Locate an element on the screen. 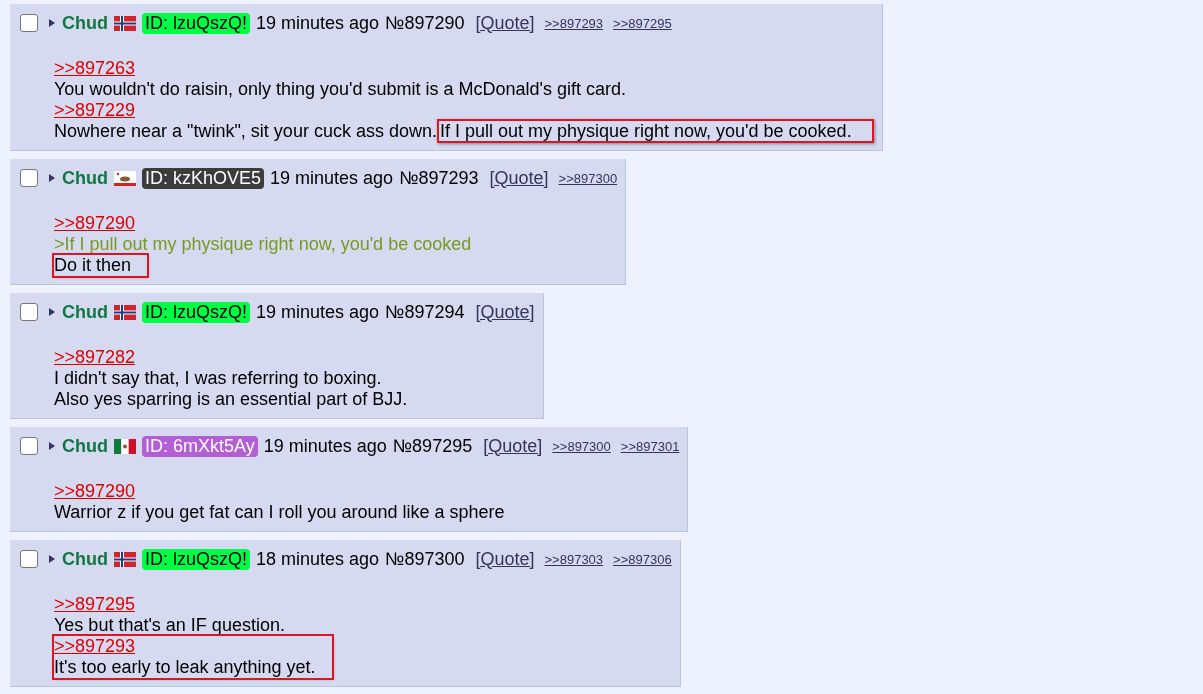 The height and width of the screenshot is (694, 1203). quote-reference-link: >>897295 is located at coordinates (95, 604).